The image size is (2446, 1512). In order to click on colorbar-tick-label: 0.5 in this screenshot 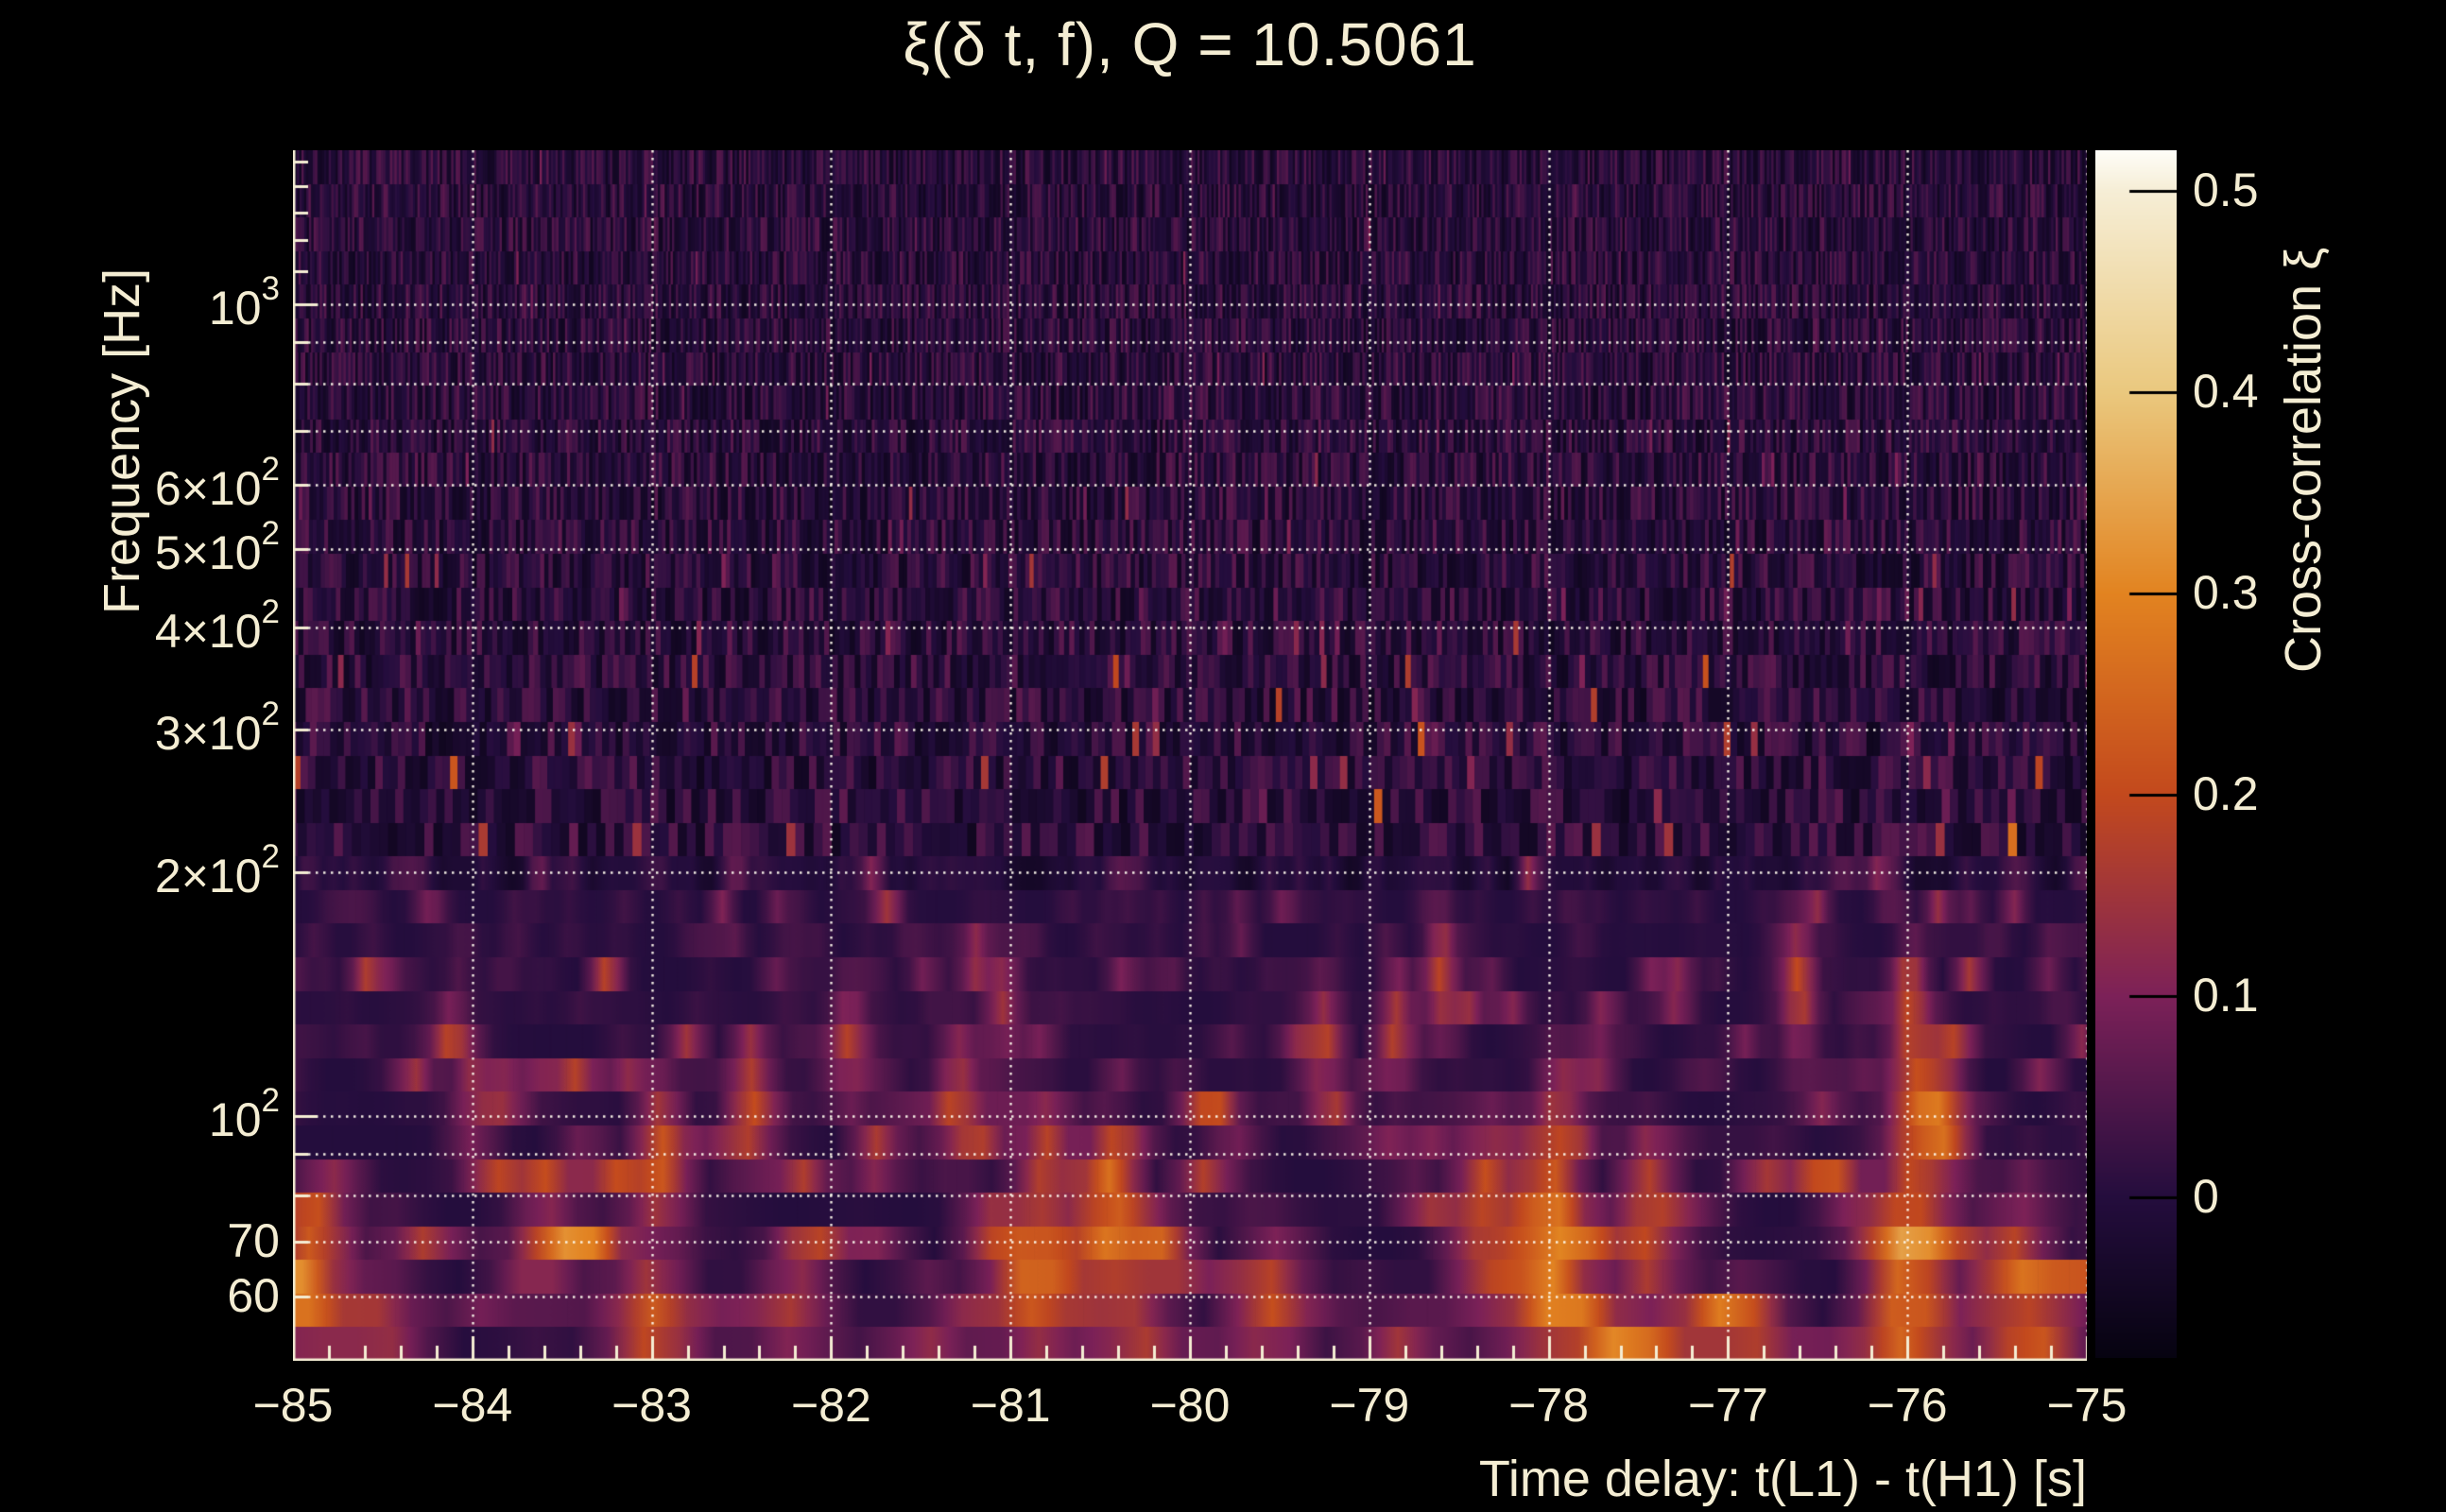, I will do `click(2226, 189)`.